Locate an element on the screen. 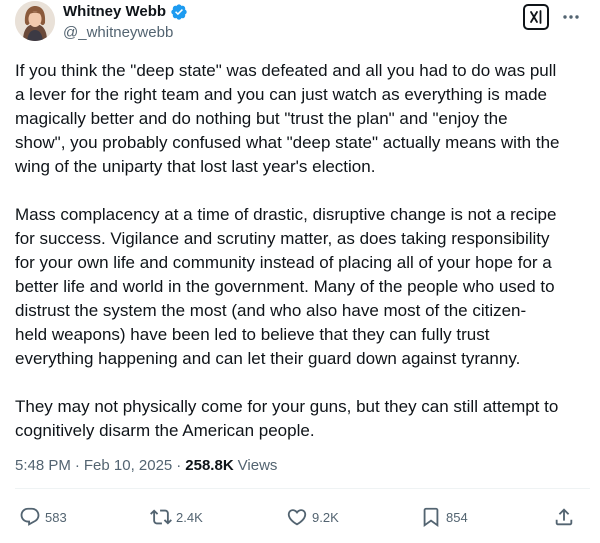  more-icon is located at coordinates (571, 17).